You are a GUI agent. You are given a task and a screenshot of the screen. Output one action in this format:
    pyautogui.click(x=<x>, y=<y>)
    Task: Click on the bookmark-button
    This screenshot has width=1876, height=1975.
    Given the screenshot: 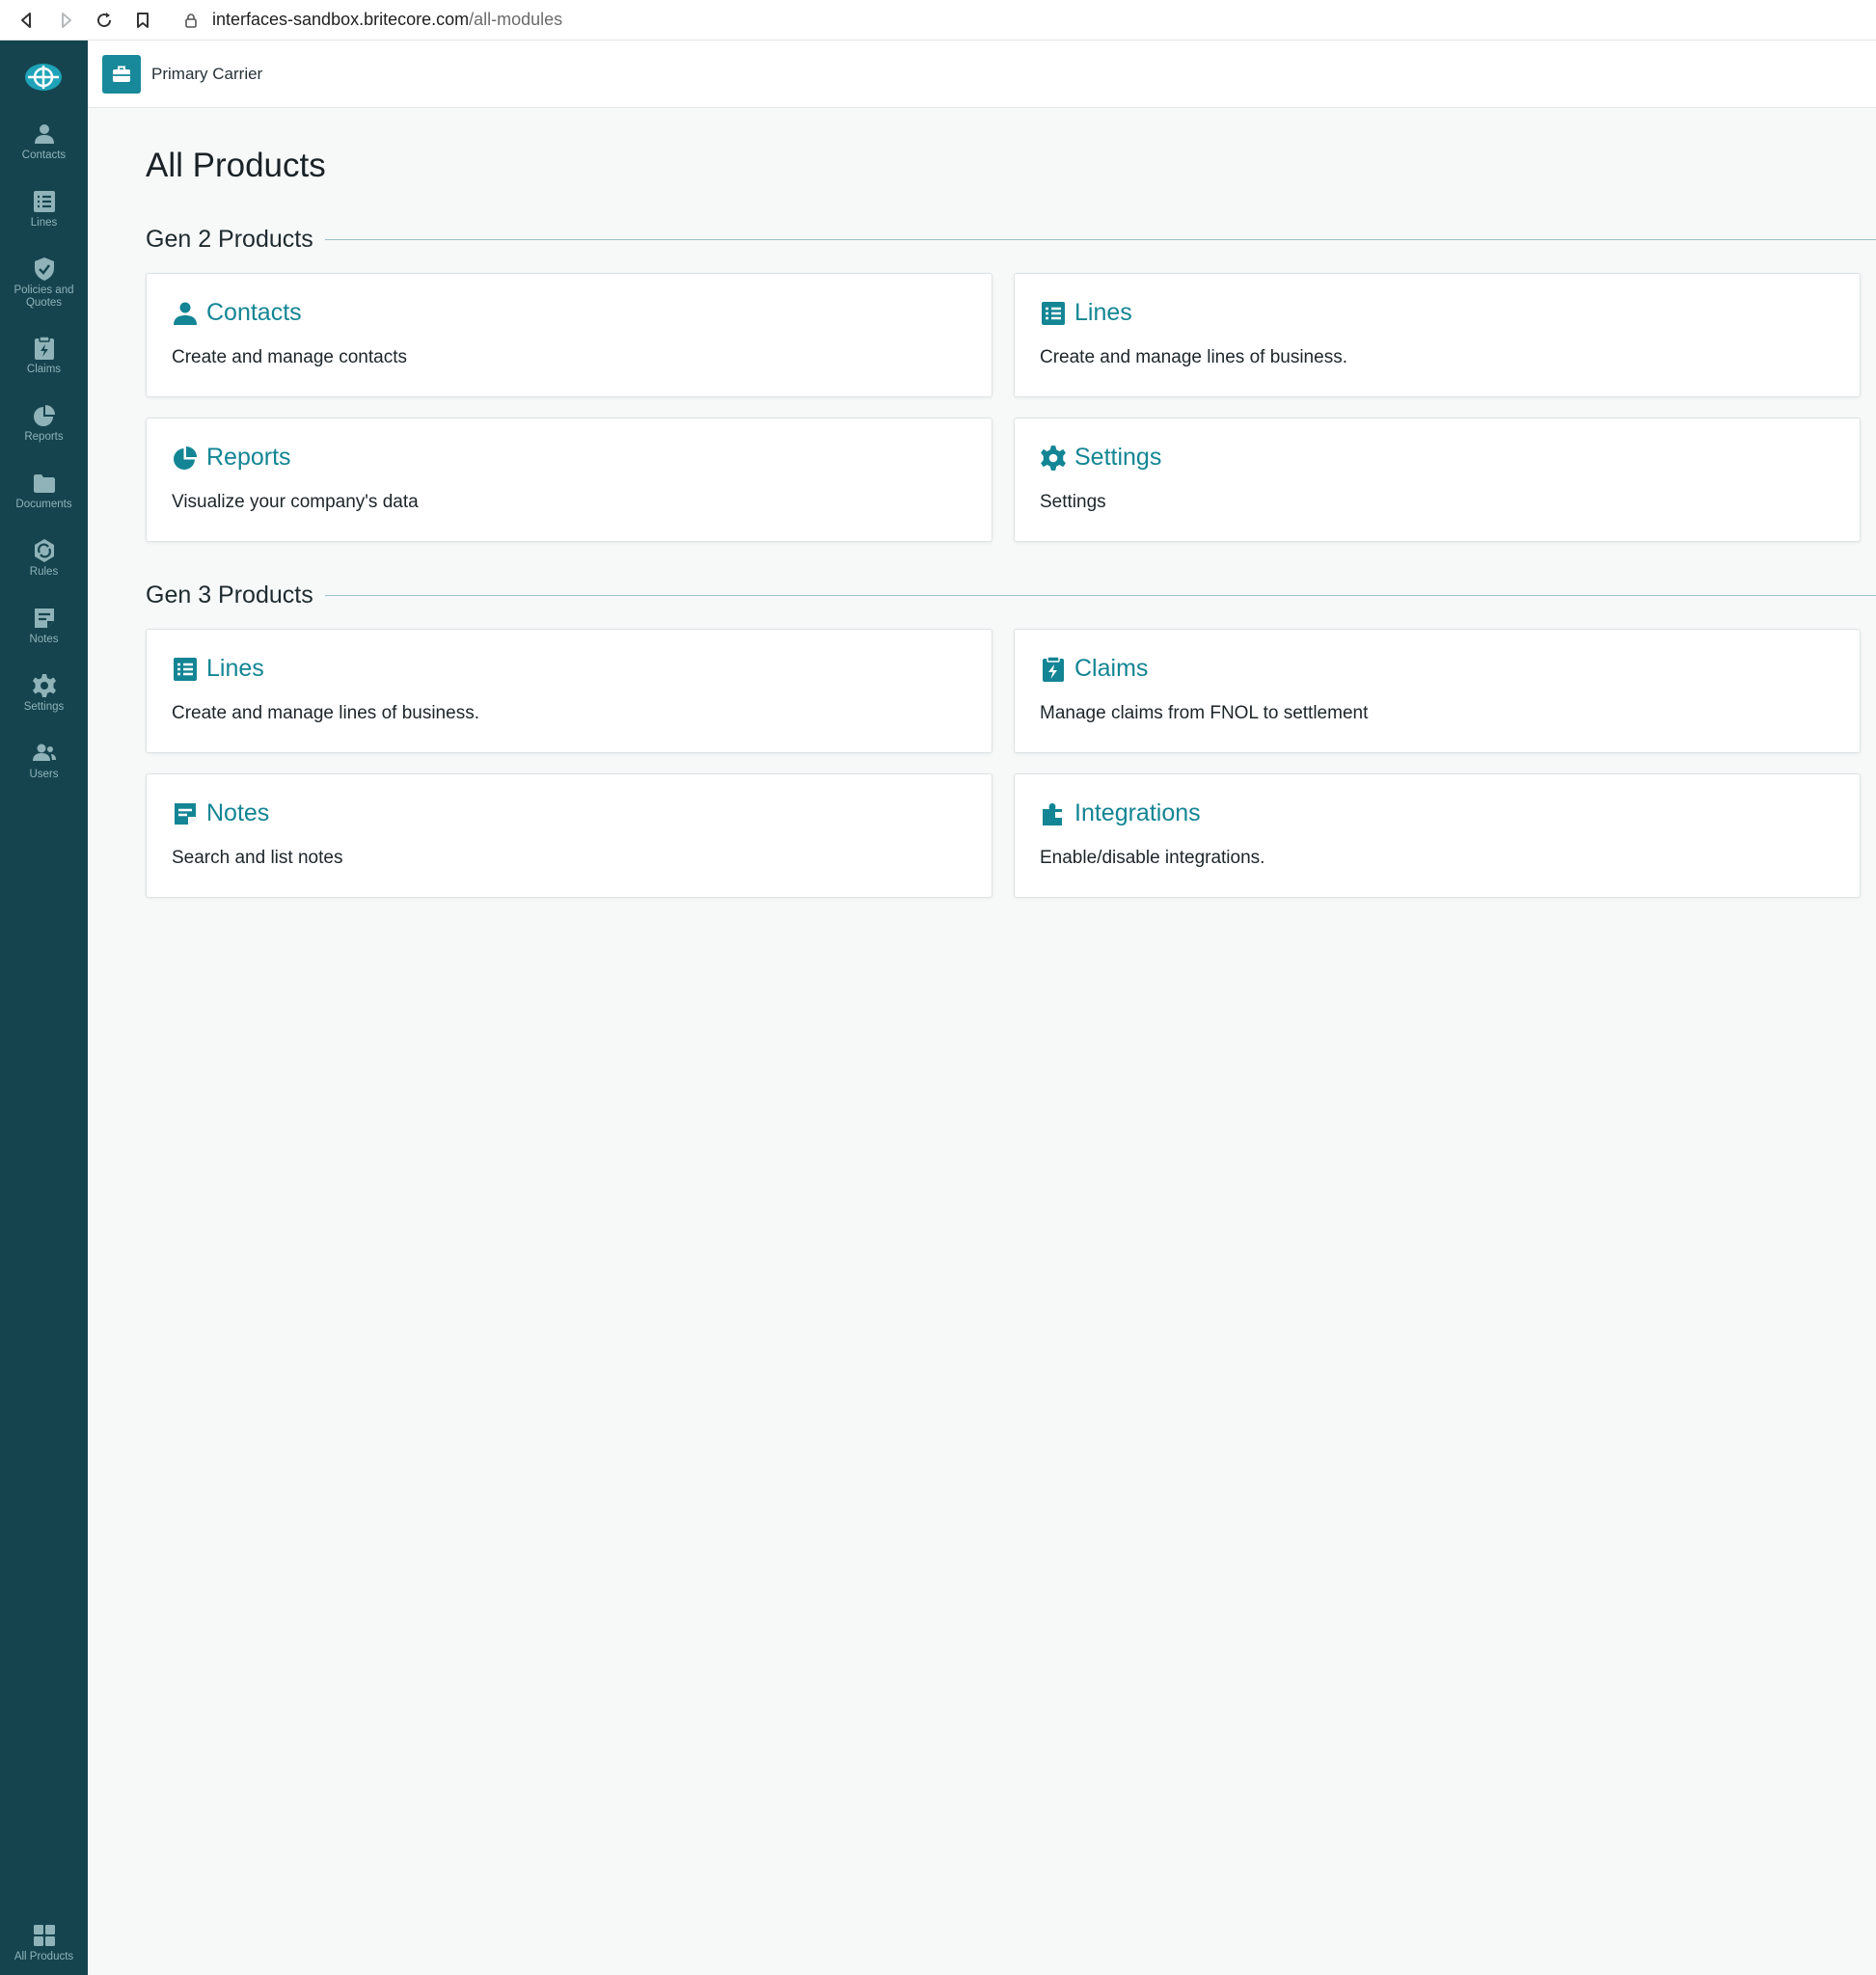 What is the action you would take?
    pyautogui.click(x=142, y=20)
    